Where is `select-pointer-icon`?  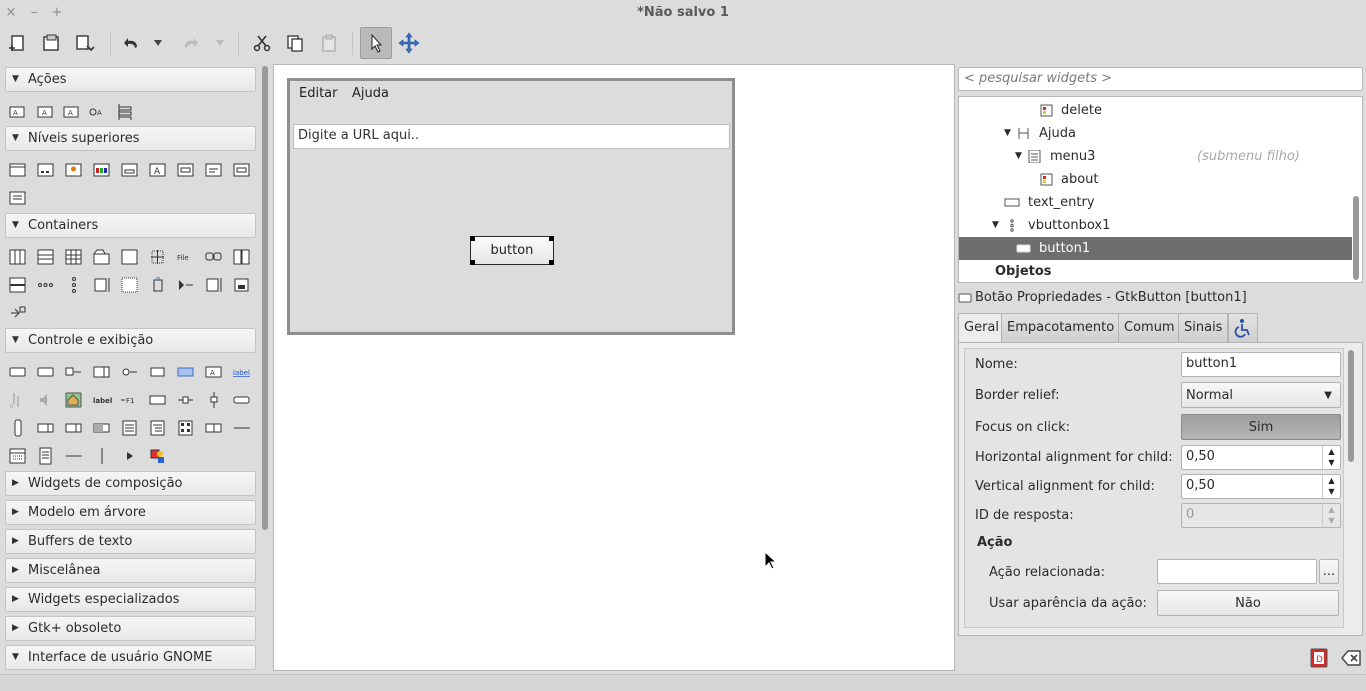 select-pointer-icon is located at coordinates (376, 43).